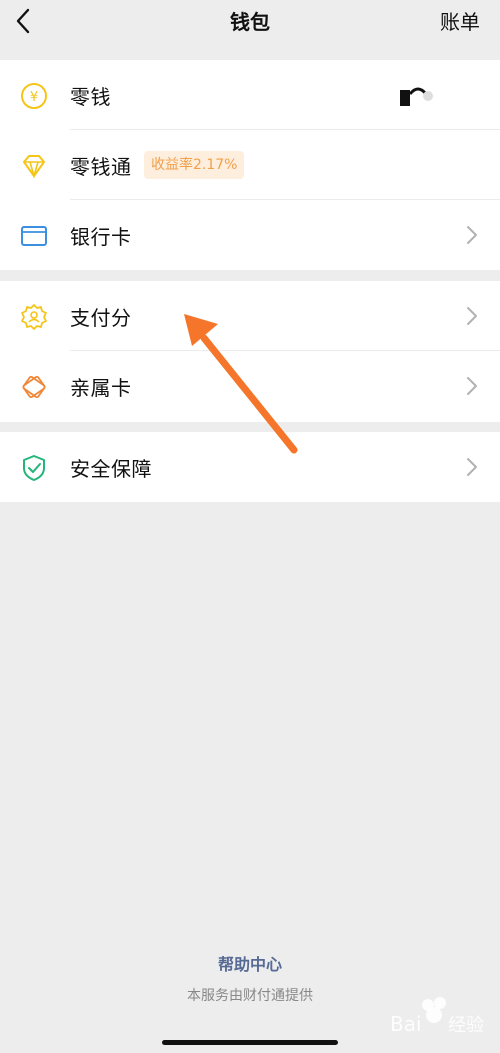  I want to click on hidden-balance-icon, so click(416, 96).